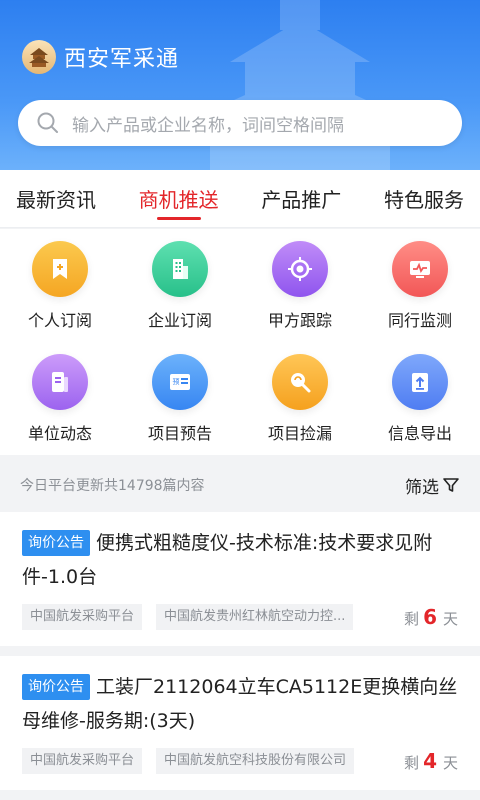 The image size is (480, 800). Describe the element at coordinates (419, 320) in the screenshot. I see `feature-label: 同行监测` at that location.